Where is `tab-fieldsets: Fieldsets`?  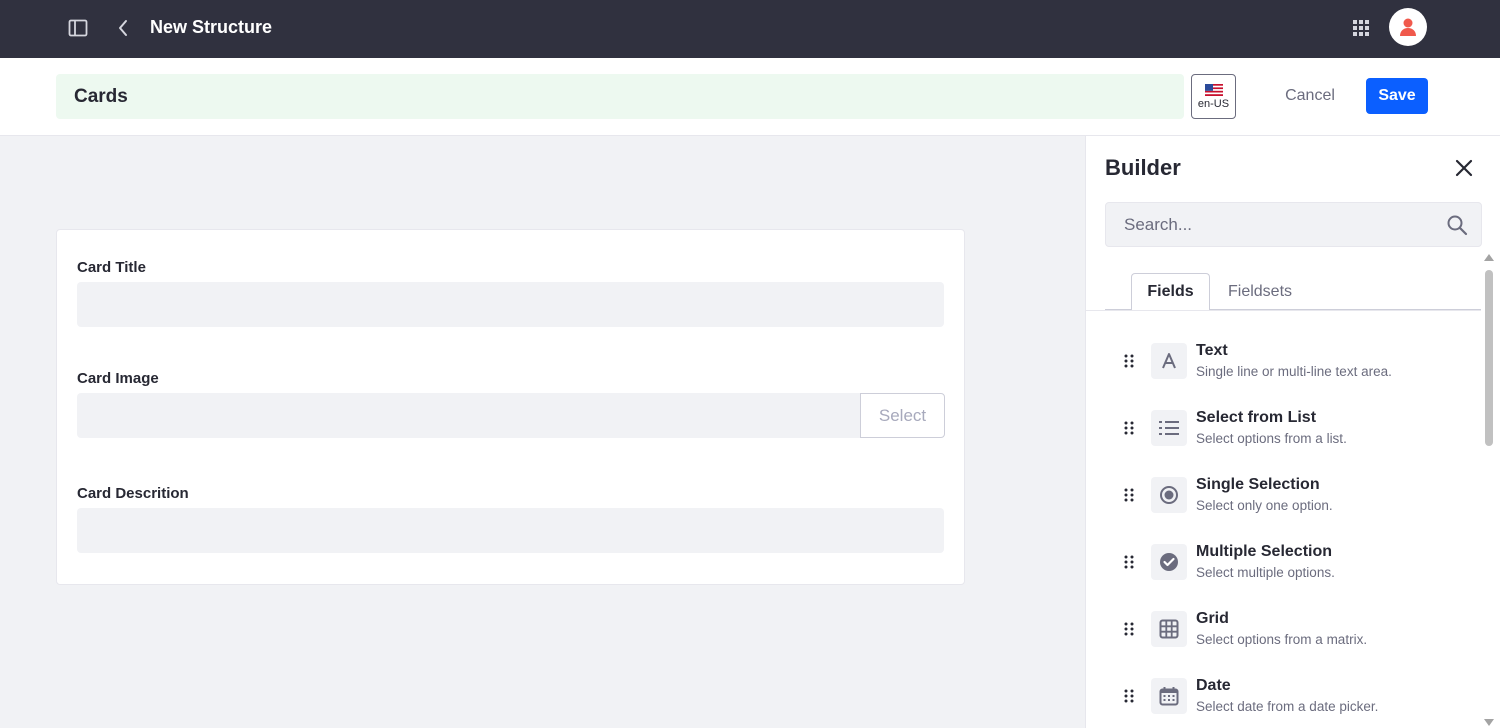
tab-fieldsets: Fieldsets is located at coordinates (1260, 291).